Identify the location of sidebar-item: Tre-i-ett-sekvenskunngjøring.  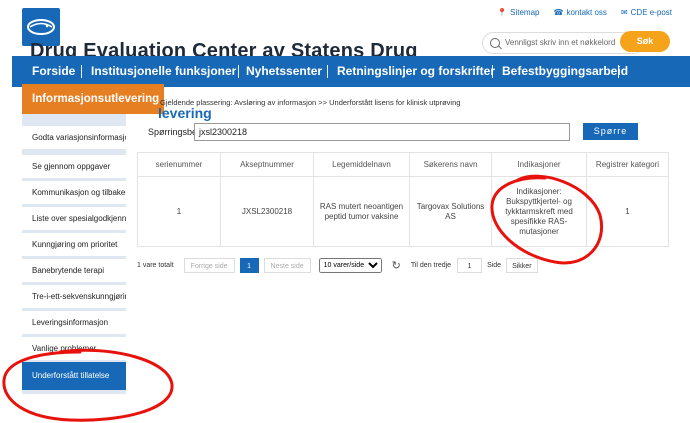
(74, 296).